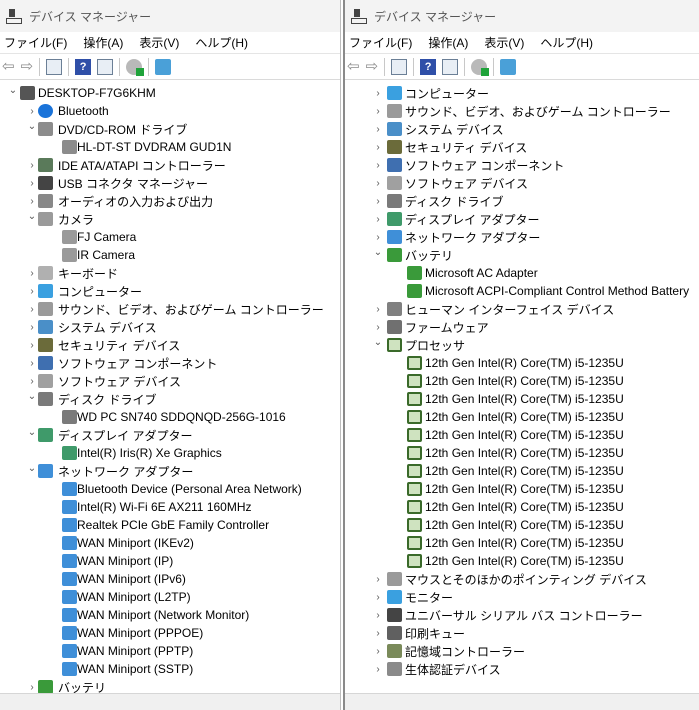 The width and height of the screenshot is (699, 710). I want to click on tree-item: WAN Miniport (SSTP), so click(170, 669).